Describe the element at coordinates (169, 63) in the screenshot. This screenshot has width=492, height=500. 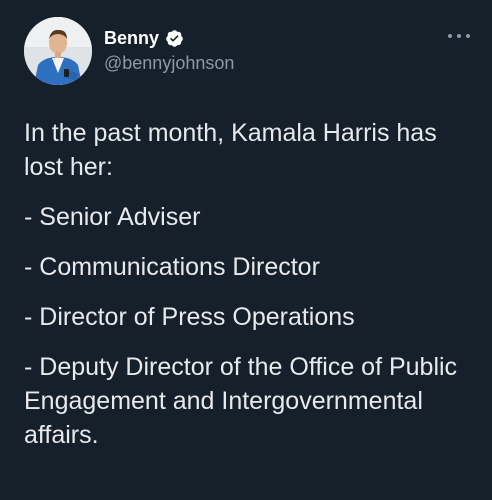
I see `author-handle: @bennyjohnson` at that location.